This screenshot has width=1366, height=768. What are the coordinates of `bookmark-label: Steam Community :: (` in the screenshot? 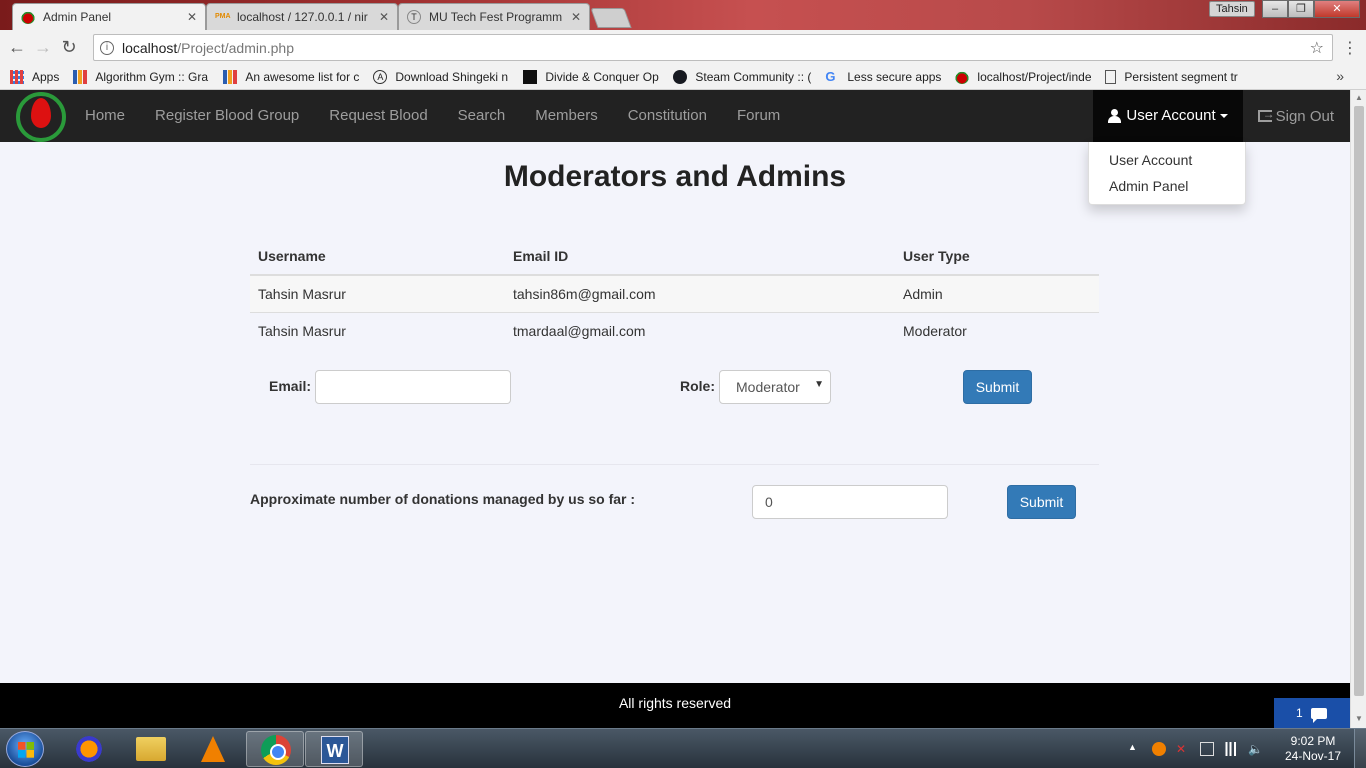 It's located at (753, 76).